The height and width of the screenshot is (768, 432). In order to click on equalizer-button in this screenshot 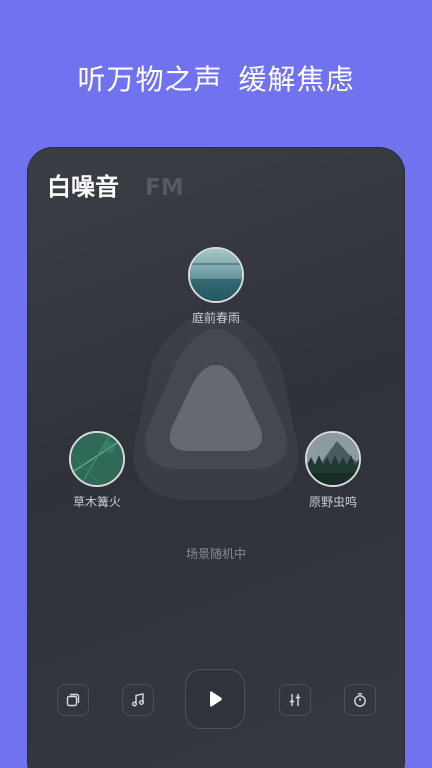, I will do `click(295, 700)`.